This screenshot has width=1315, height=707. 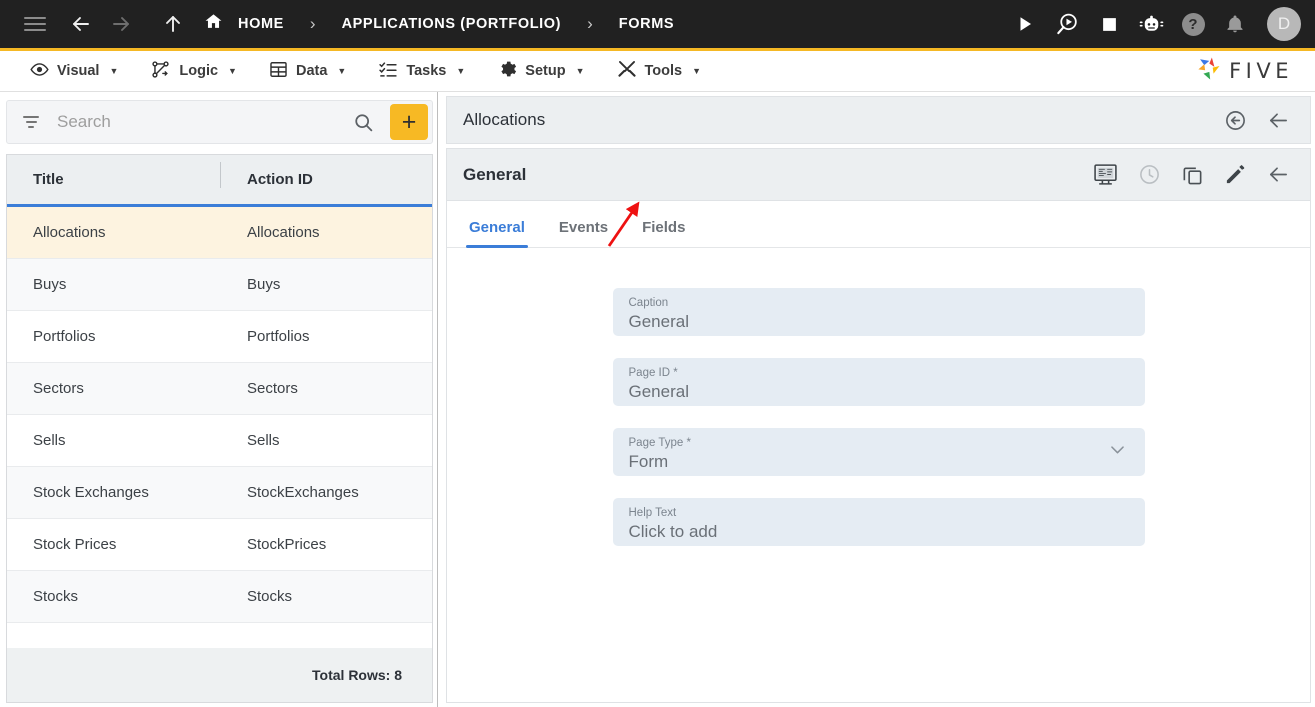 I want to click on menu-setup: Setup ▼, so click(x=540, y=71).